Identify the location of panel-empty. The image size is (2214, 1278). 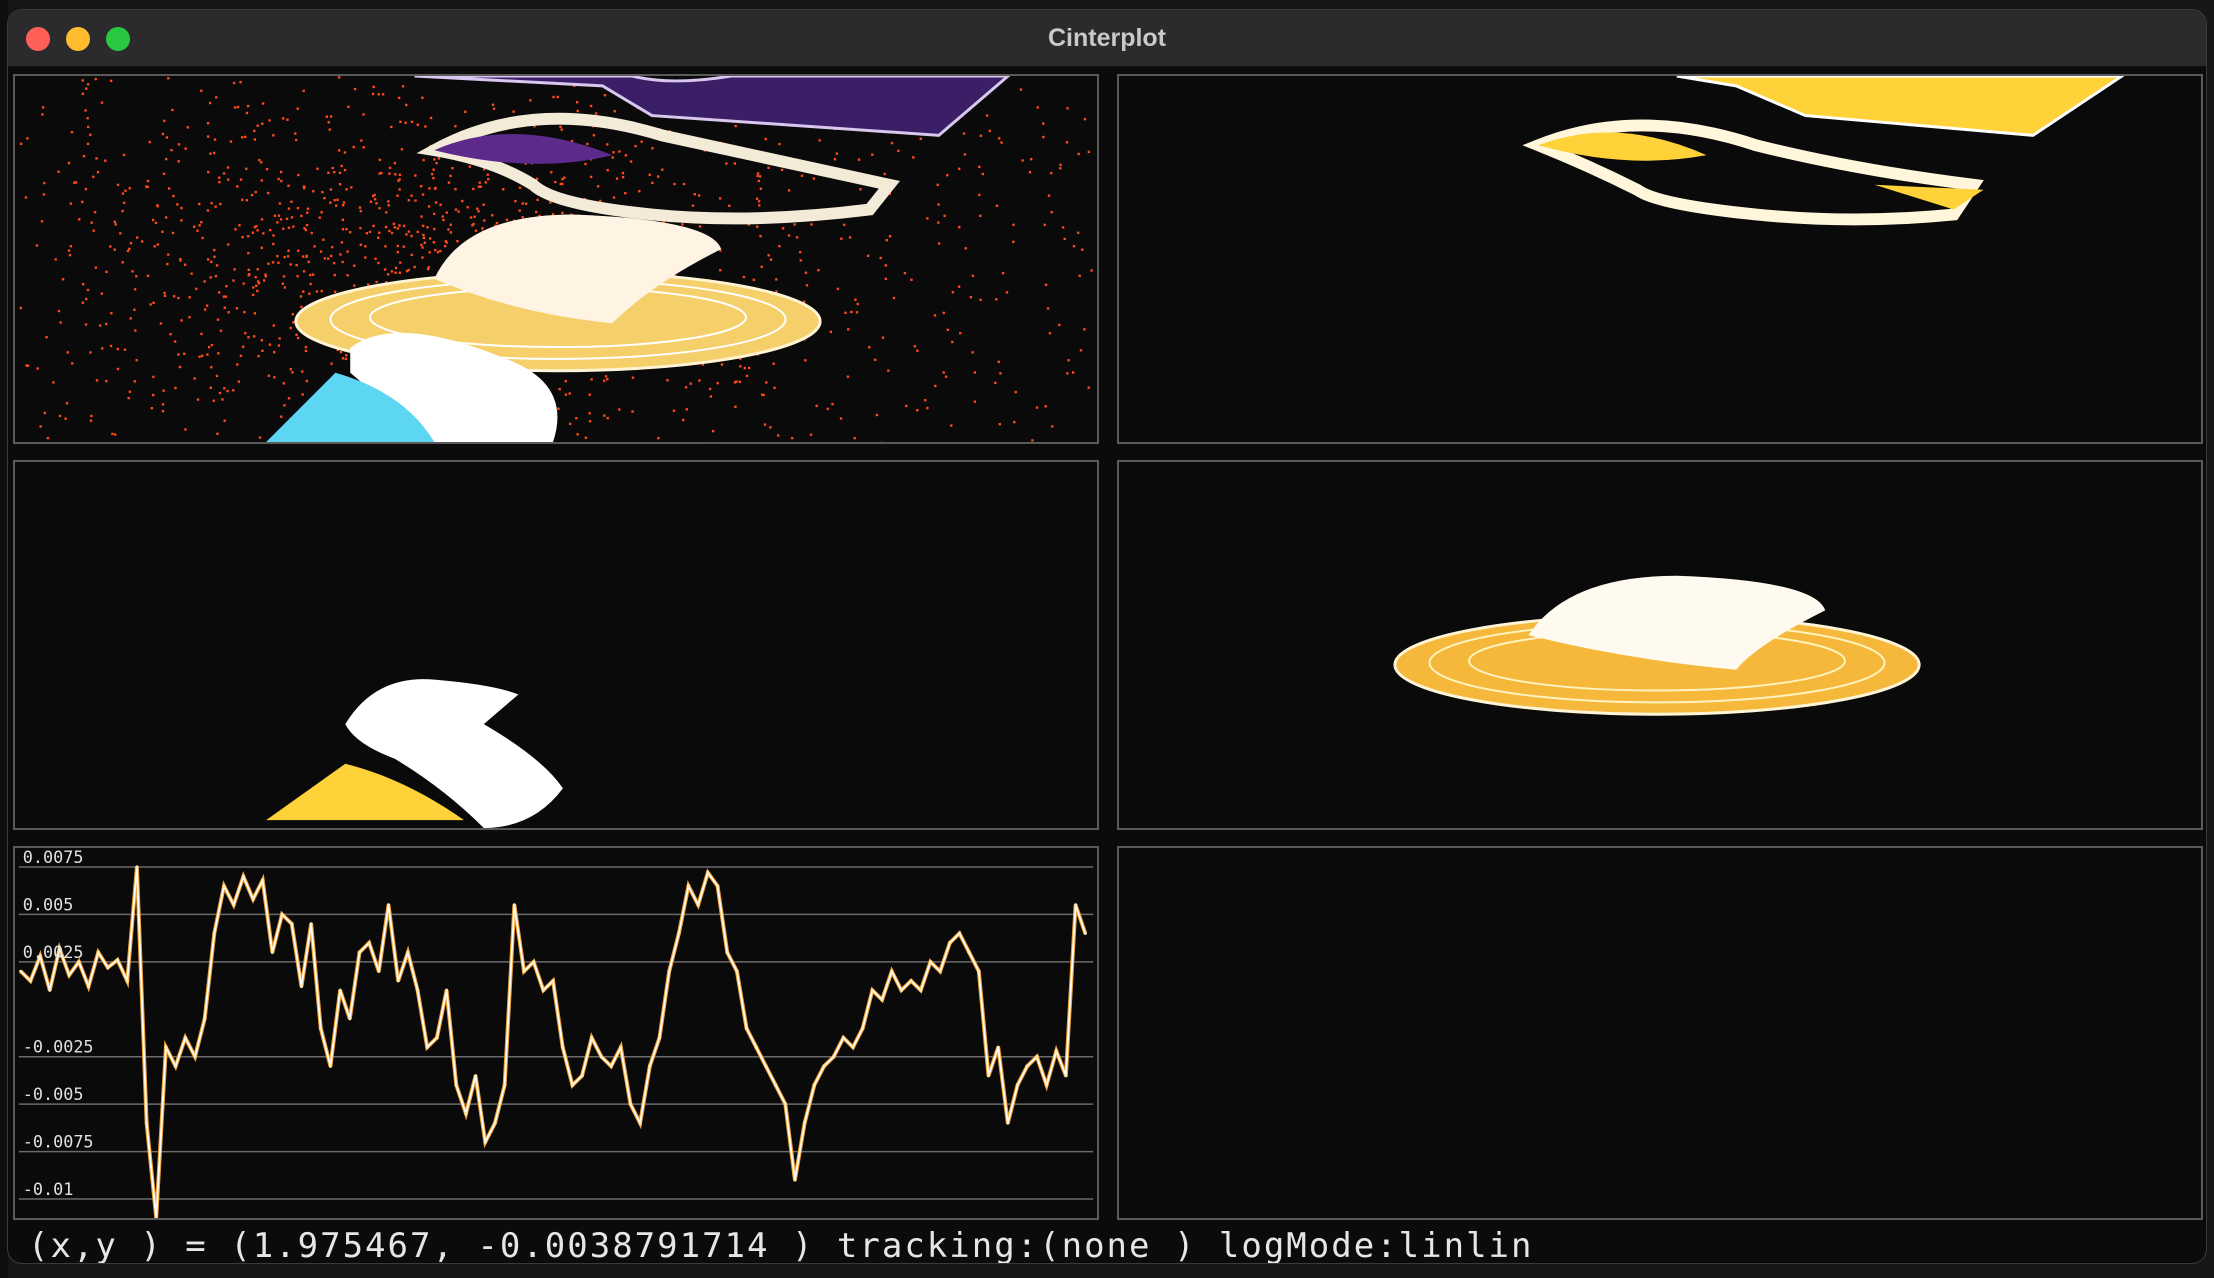
(1660, 1033).